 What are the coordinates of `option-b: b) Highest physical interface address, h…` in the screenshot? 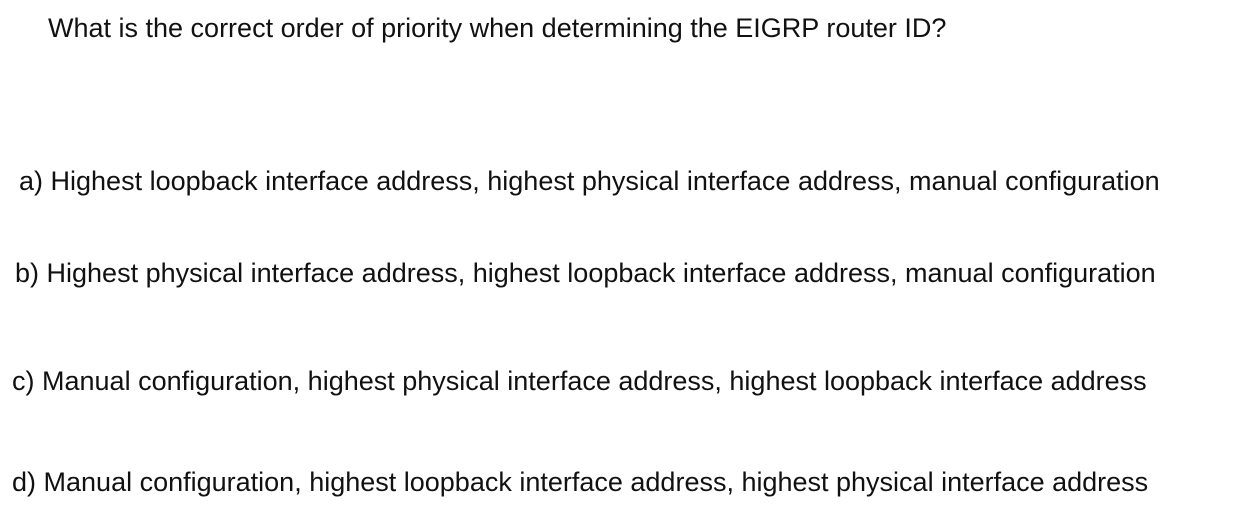 It's located at (585, 273).